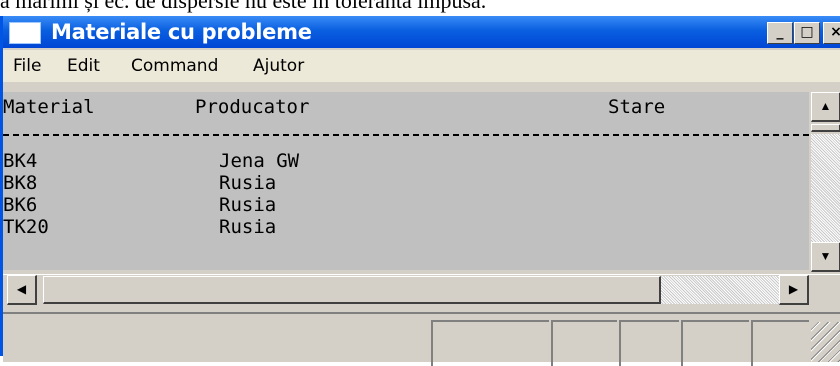  Describe the element at coordinates (807, 33) in the screenshot. I see `maximize-button: □` at that location.